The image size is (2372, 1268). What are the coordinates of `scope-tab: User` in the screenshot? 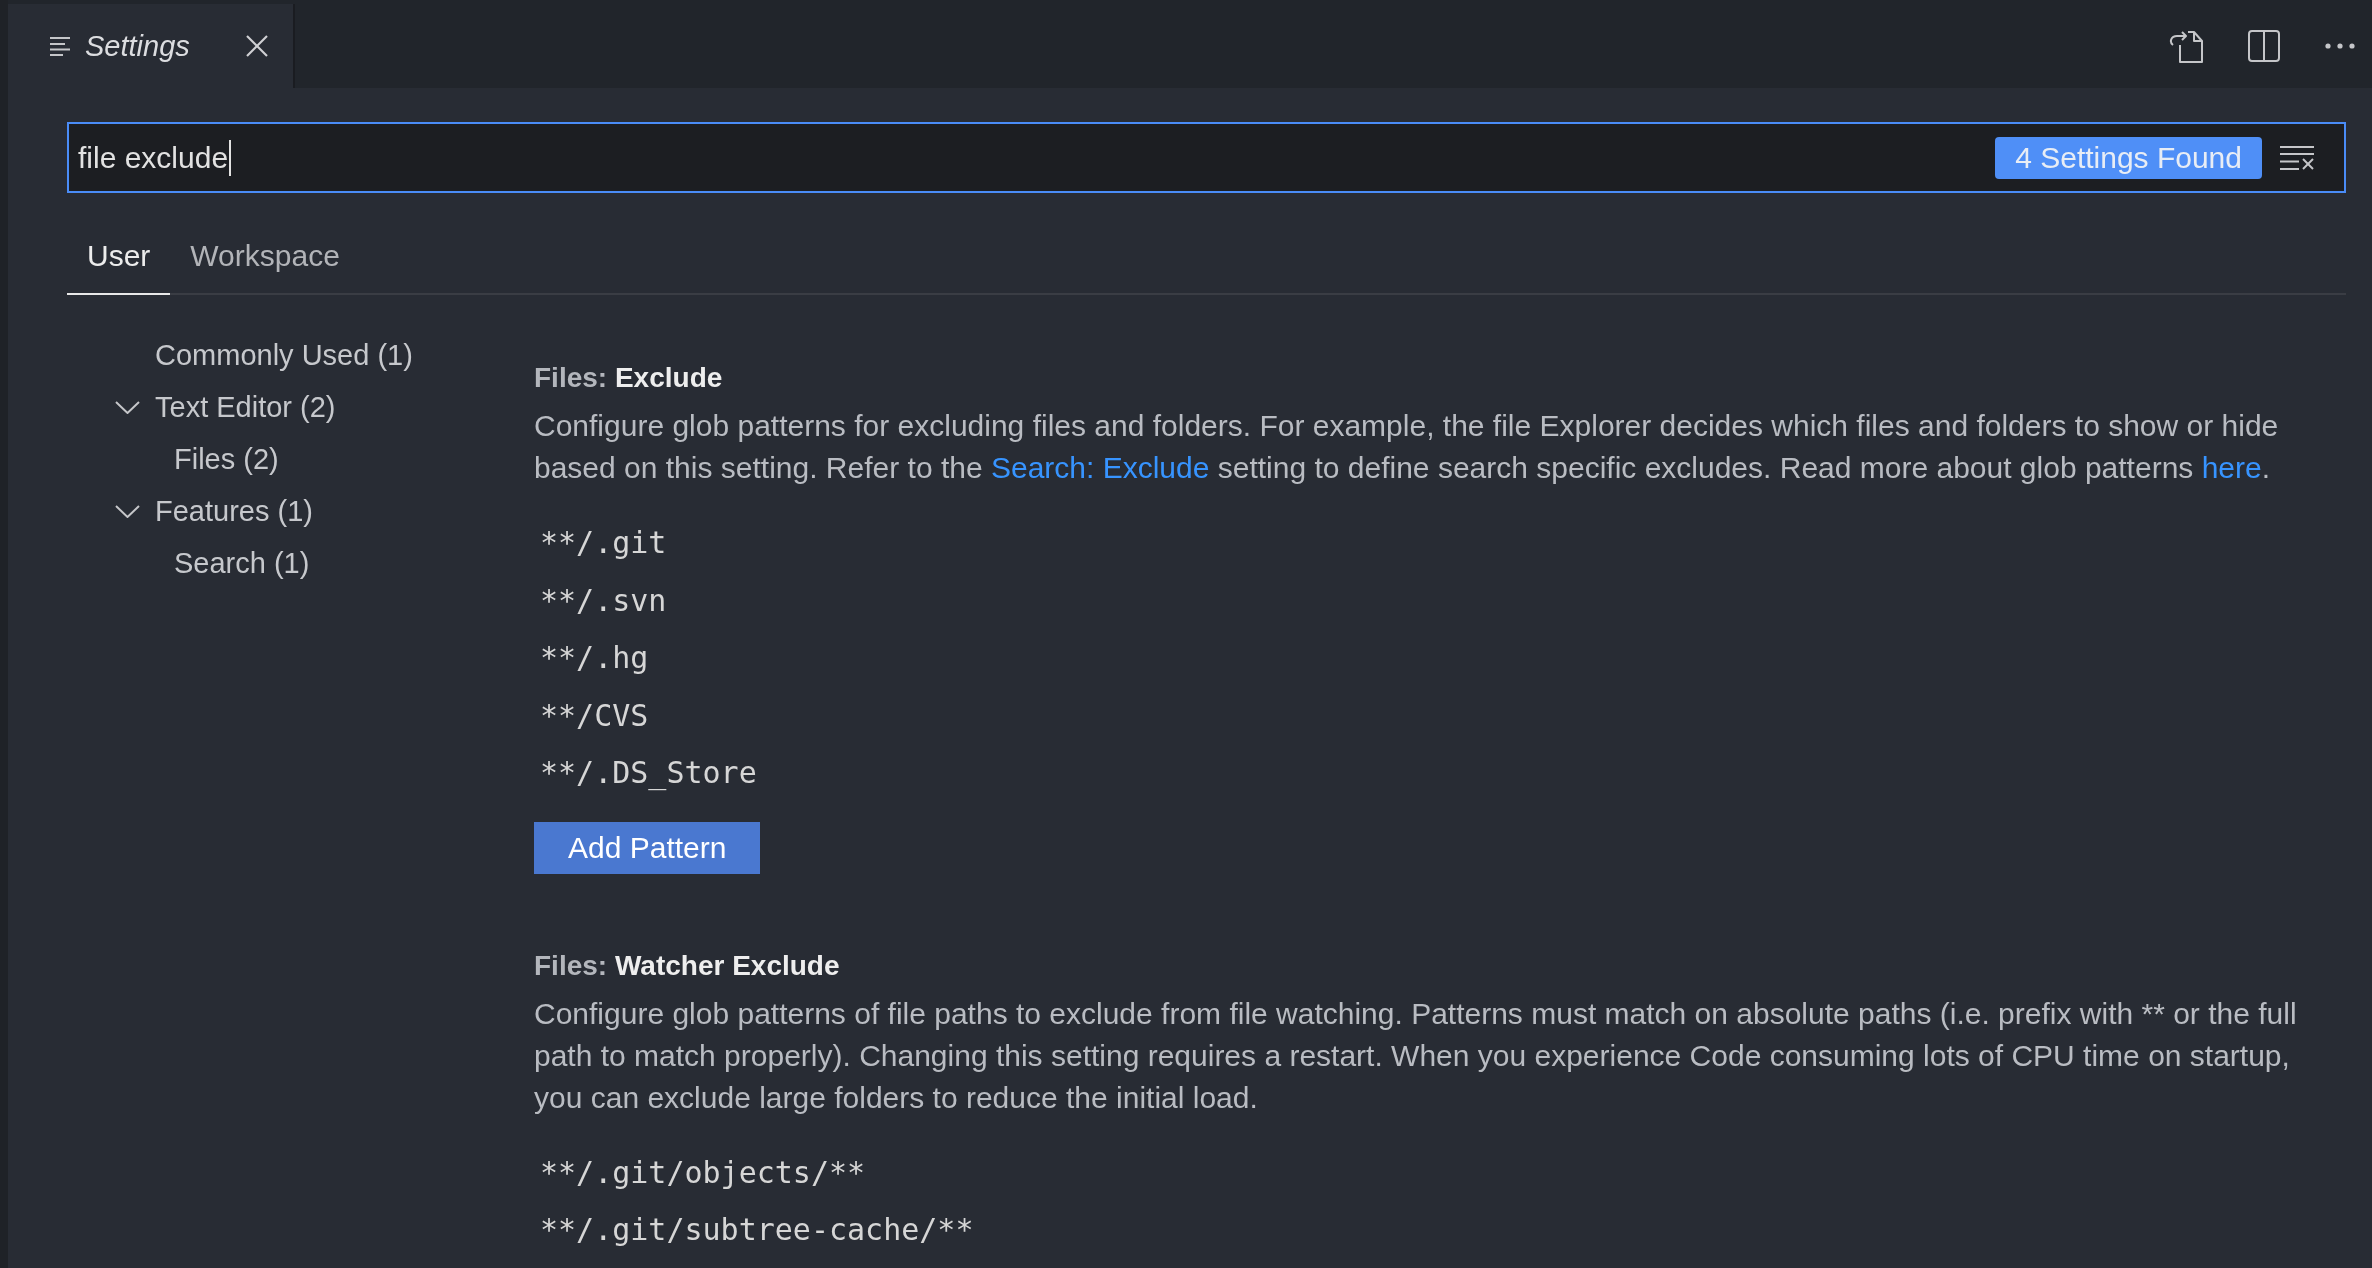 It's located at (119, 257).